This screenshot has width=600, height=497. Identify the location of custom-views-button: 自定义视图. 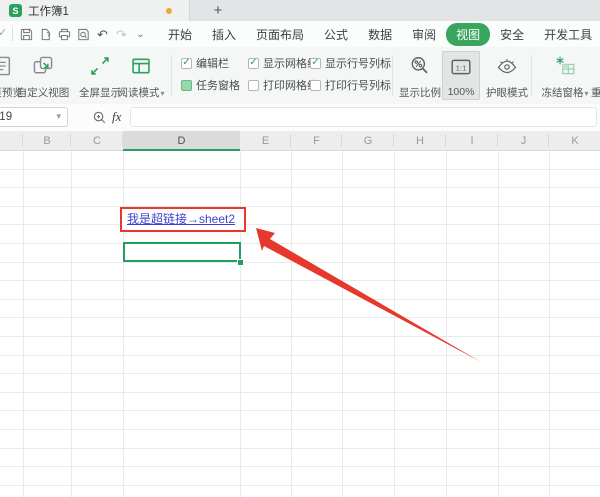
(43, 75).